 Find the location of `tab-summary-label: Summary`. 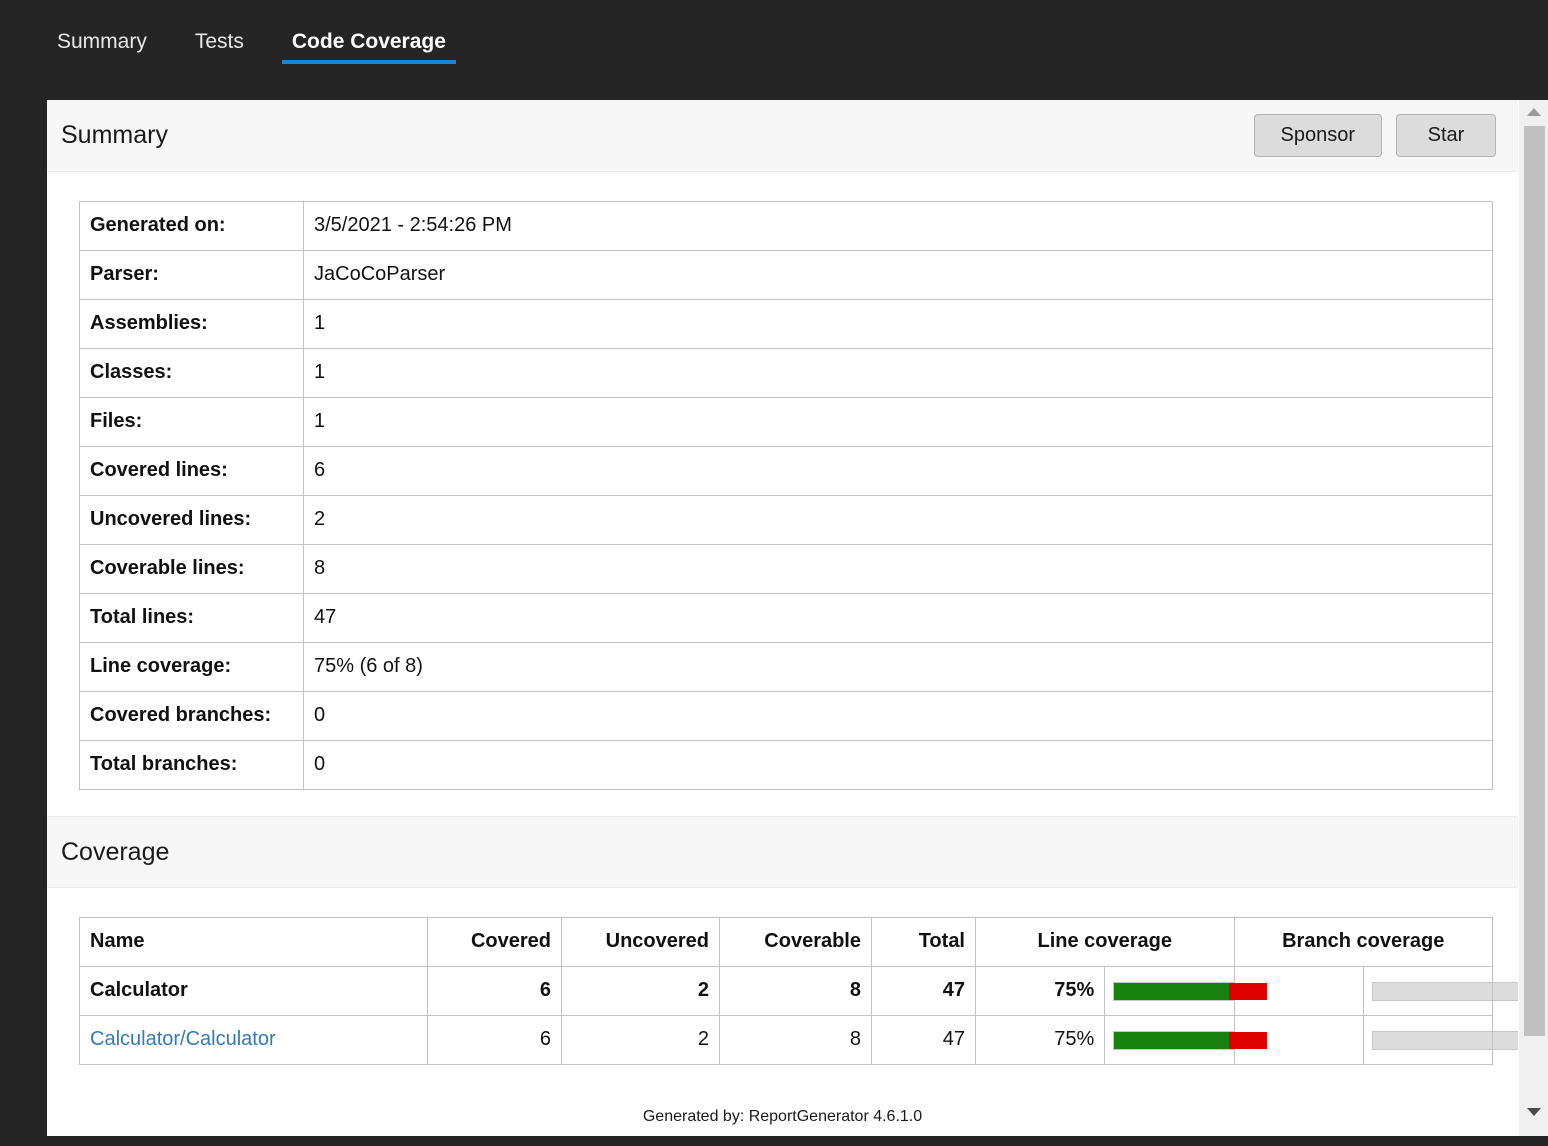

tab-summary-label: Summary is located at coordinates (102, 41).